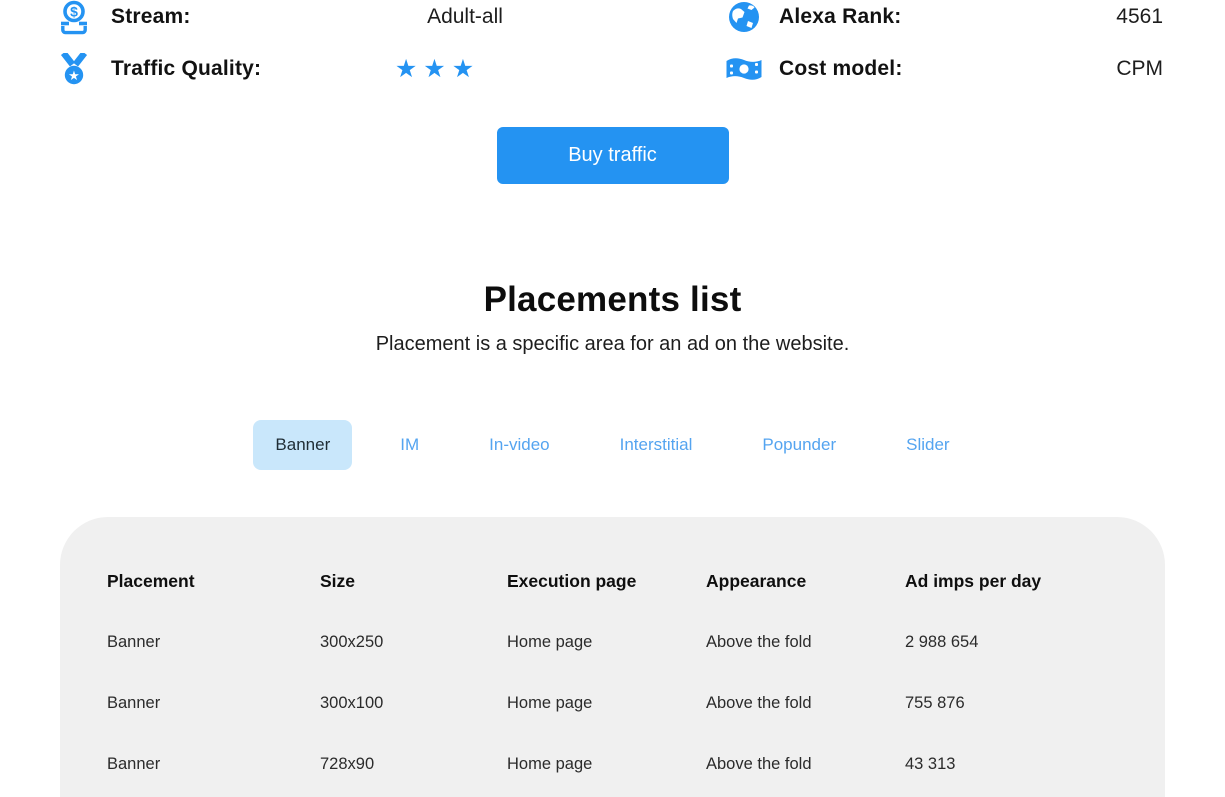 The height and width of the screenshot is (797, 1225). I want to click on column-header: Appearance, so click(756, 581).